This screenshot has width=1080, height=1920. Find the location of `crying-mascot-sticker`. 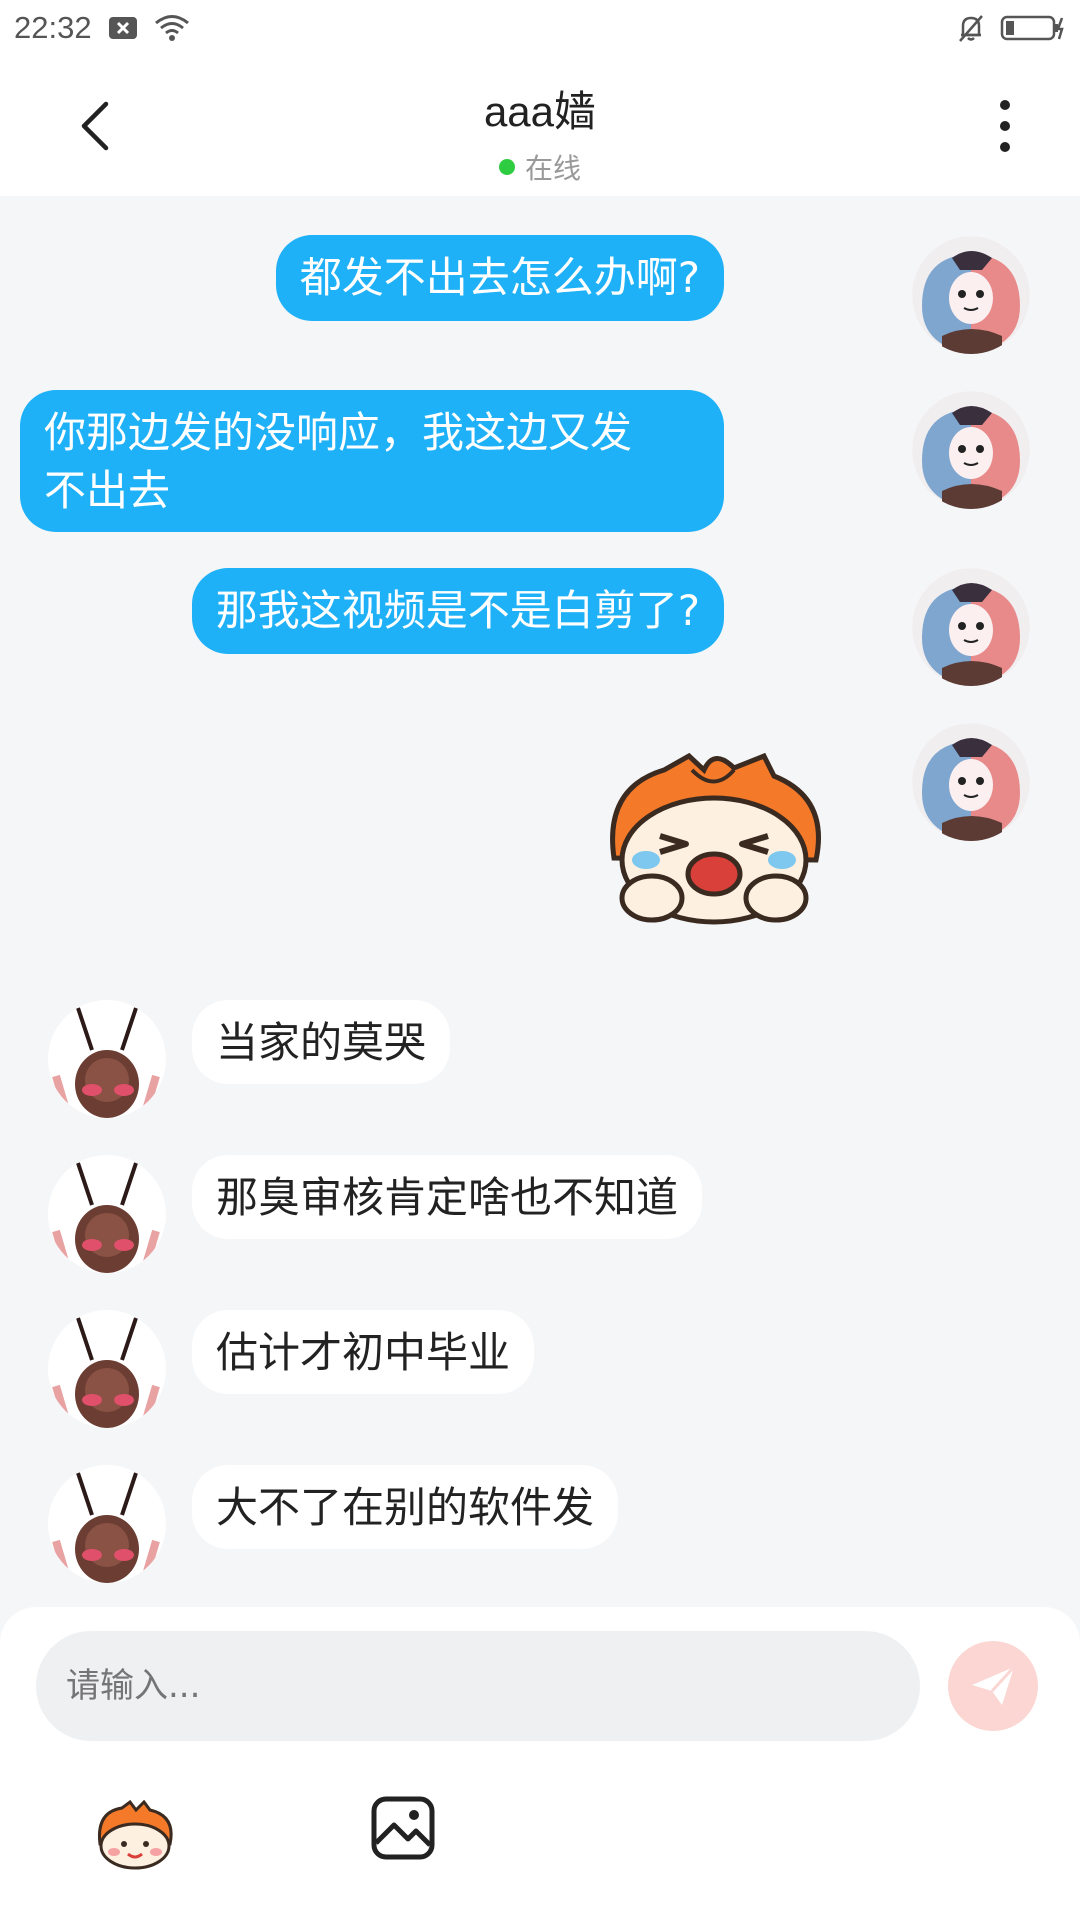

crying-mascot-sticker is located at coordinates (714, 838).